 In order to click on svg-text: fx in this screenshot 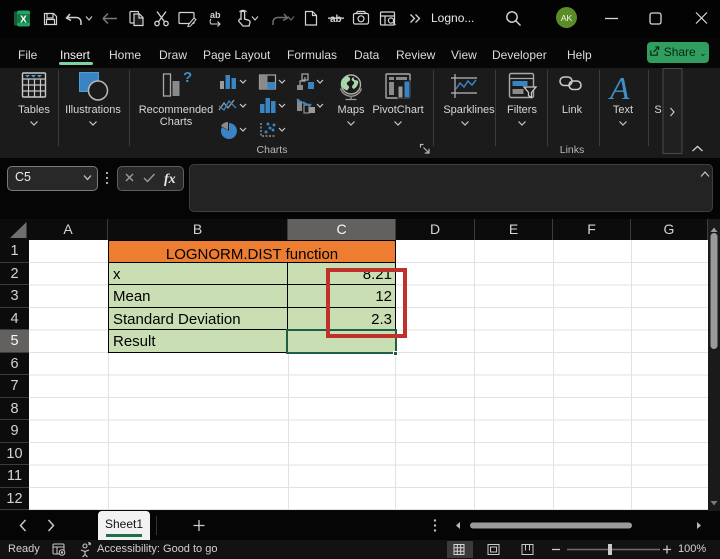, I will do `click(170, 179)`.